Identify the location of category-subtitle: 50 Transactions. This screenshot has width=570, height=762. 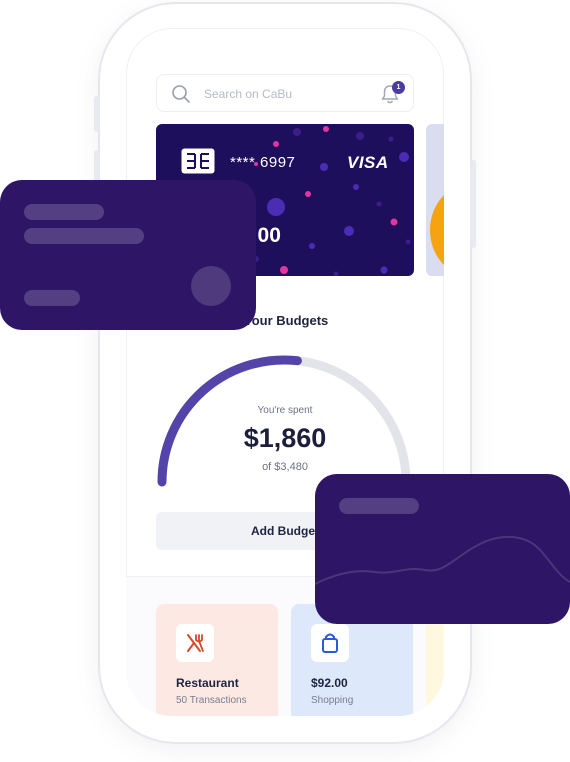
(211, 700).